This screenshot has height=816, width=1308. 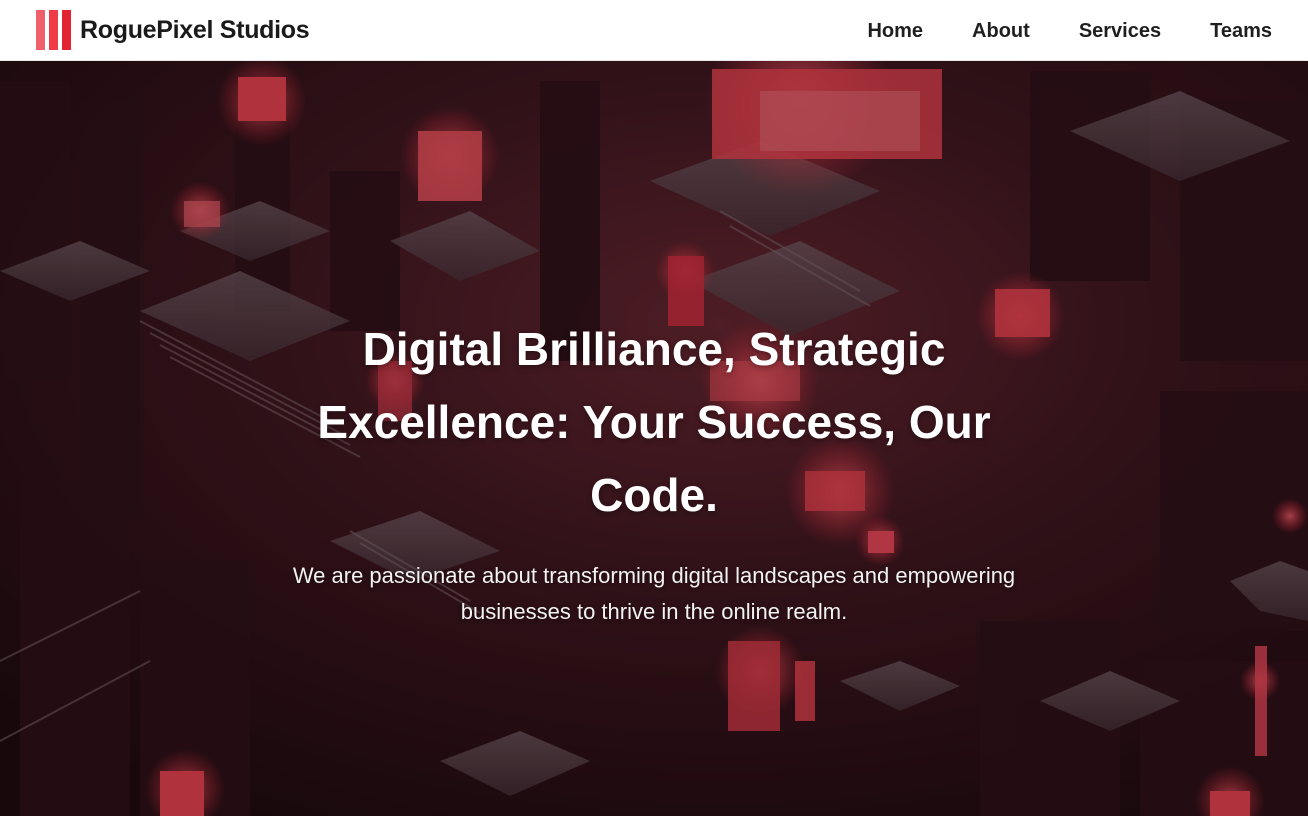 I want to click on nav-link-about: About, so click(x=1001, y=31).